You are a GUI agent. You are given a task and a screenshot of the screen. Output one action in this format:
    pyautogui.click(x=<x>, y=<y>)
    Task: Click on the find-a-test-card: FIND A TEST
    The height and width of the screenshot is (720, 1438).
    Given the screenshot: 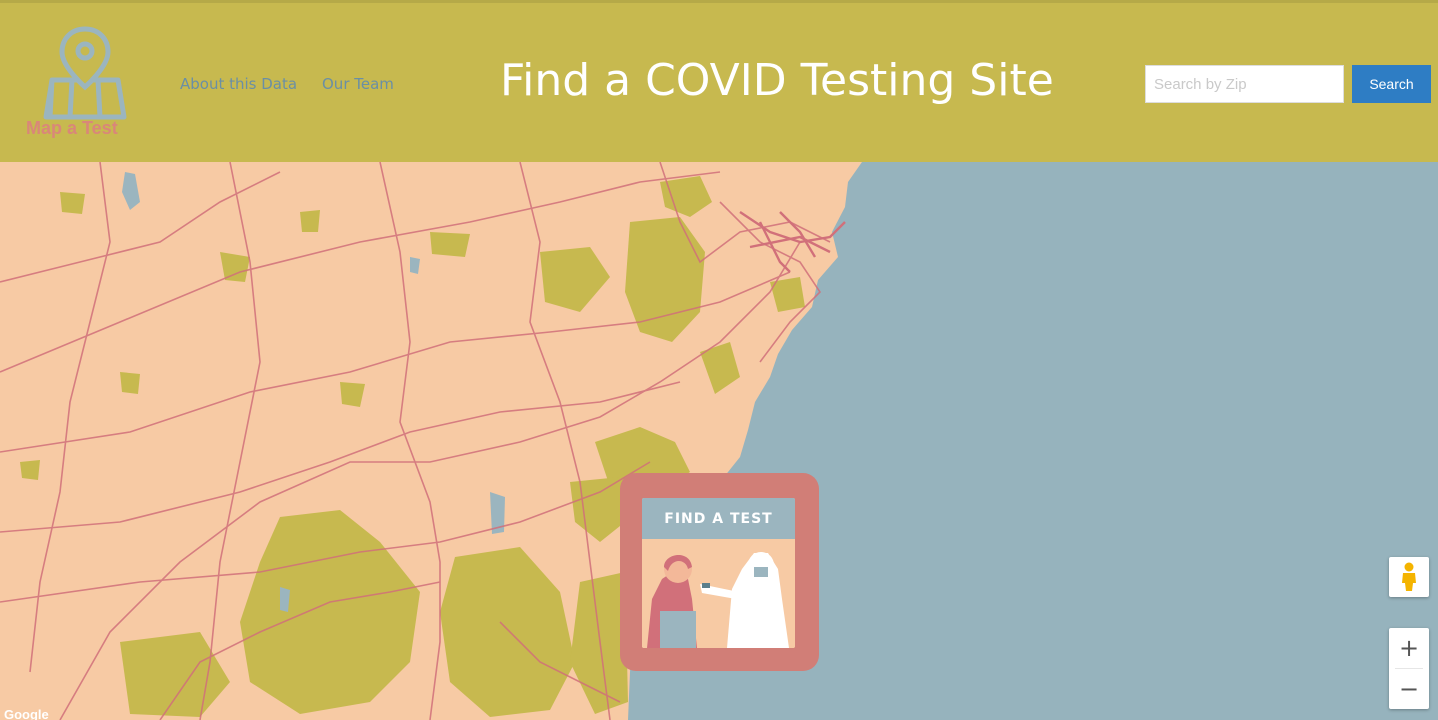 What is the action you would take?
    pyautogui.click(x=719, y=572)
    